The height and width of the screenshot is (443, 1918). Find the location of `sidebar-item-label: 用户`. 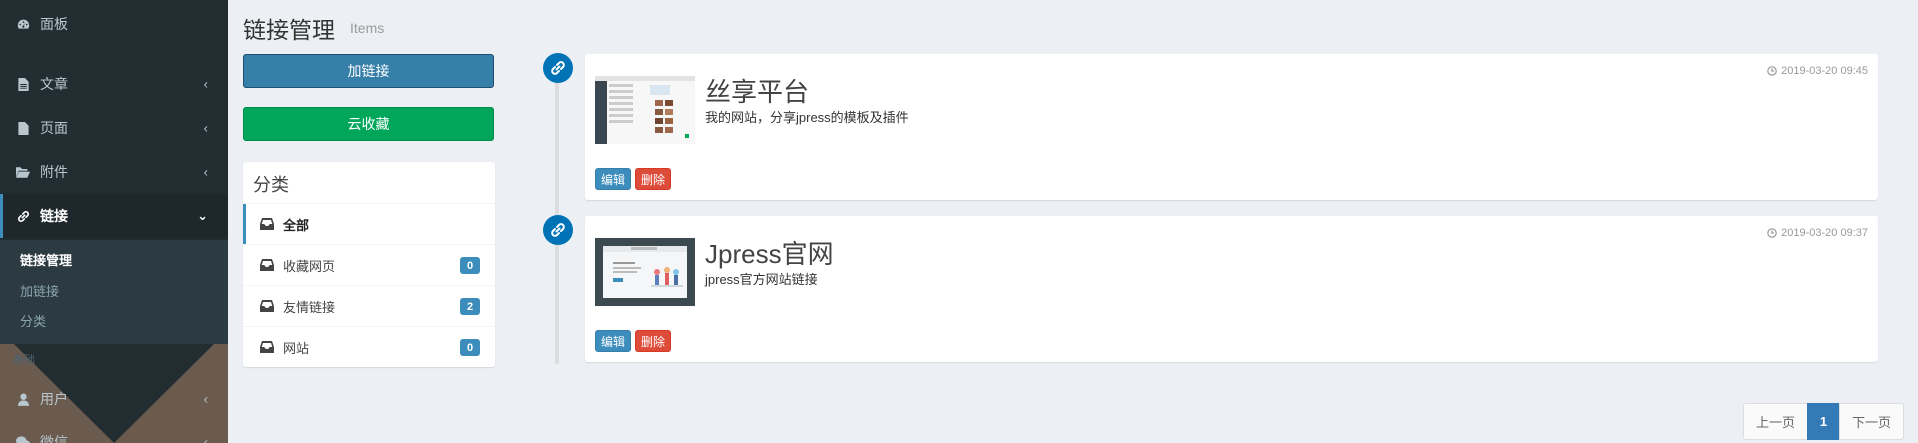

sidebar-item-label: 用户 is located at coordinates (54, 399).